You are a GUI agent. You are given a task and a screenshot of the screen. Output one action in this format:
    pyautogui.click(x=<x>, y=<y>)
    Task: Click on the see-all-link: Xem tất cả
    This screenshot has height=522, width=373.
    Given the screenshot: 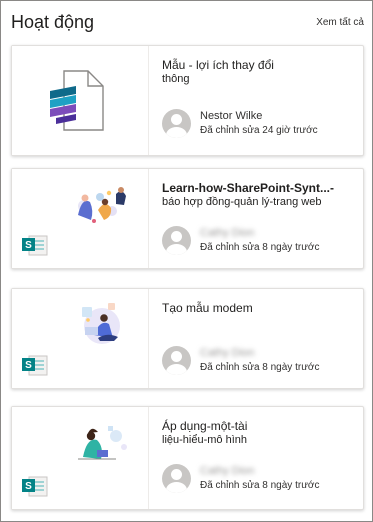 What is the action you would take?
    pyautogui.click(x=340, y=22)
    